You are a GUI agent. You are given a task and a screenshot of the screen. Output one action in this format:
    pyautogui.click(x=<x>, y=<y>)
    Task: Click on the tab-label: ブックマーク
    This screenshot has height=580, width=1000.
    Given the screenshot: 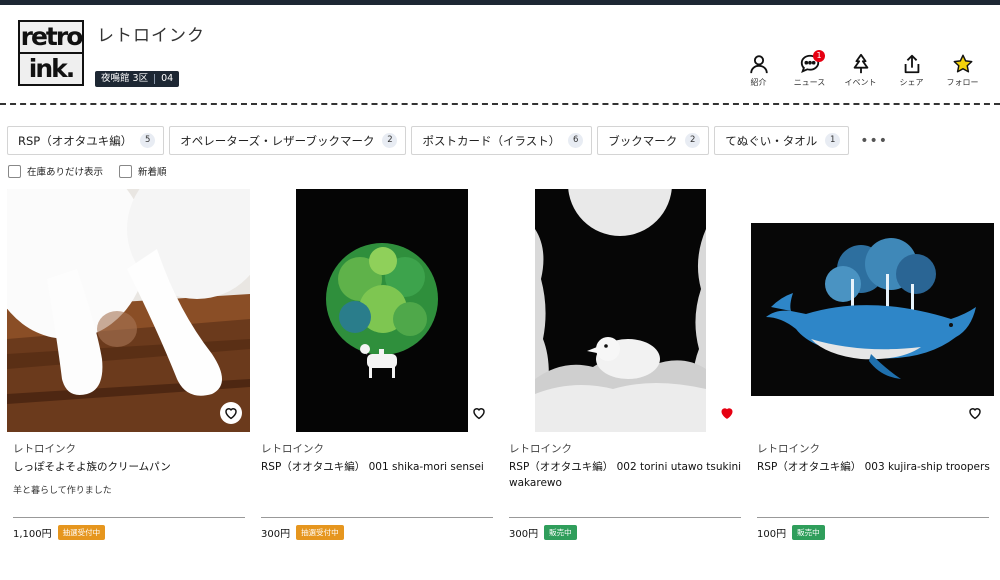 What is the action you would take?
    pyautogui.click(x=643, y=140)
    